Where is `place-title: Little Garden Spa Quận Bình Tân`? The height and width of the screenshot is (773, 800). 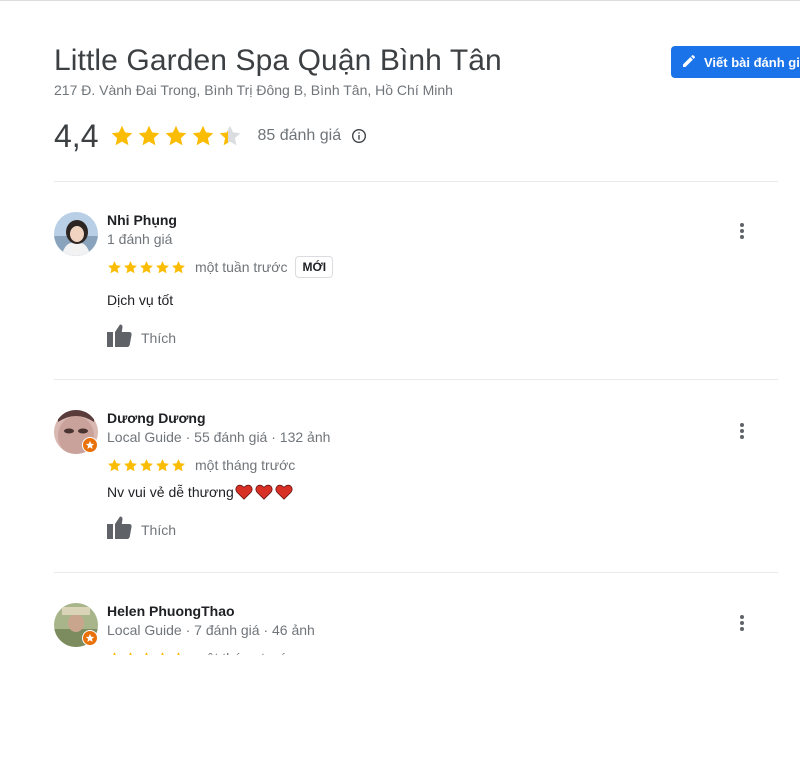
place-title: Little Garden Spa Quận Bình Tân is located at coordinates (278, 60).